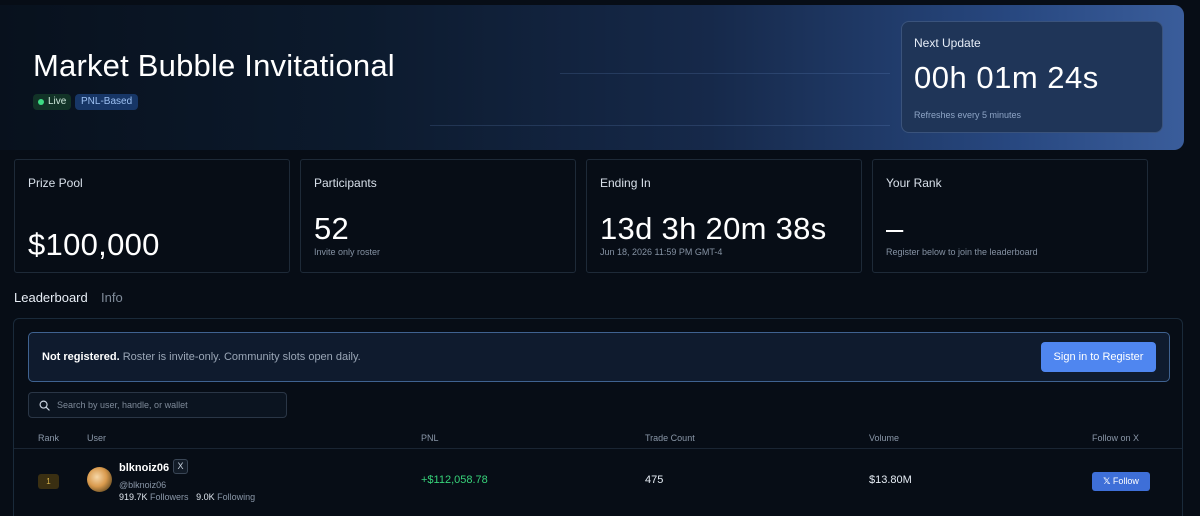  Describe the element at coordinates (81, 357) in the screenshot. I see `registration-status: Not registered.` at that location.